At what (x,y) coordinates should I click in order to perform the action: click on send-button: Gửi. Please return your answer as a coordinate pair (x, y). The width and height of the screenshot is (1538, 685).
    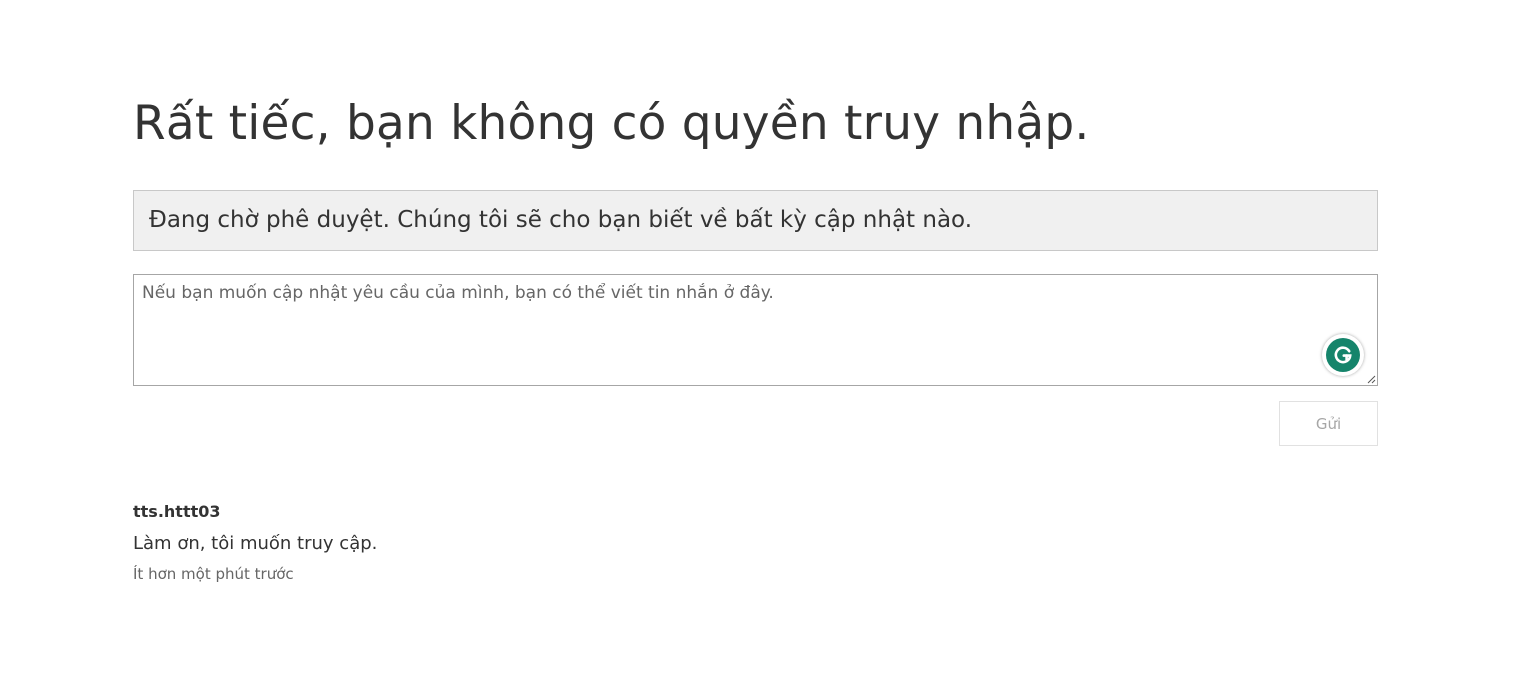
    Looking at the image, I should click on (1328, 423).